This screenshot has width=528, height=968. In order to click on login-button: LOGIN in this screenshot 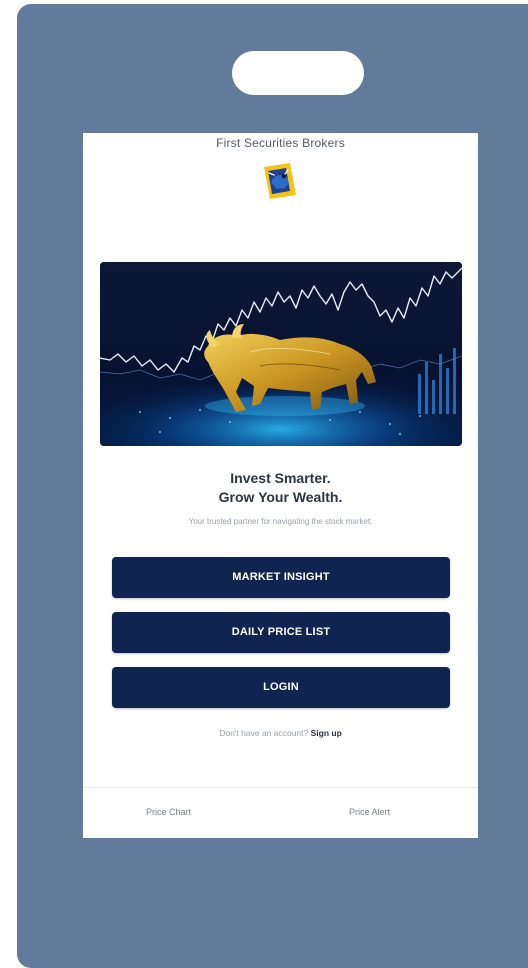, I will do `click(281, 687)`.